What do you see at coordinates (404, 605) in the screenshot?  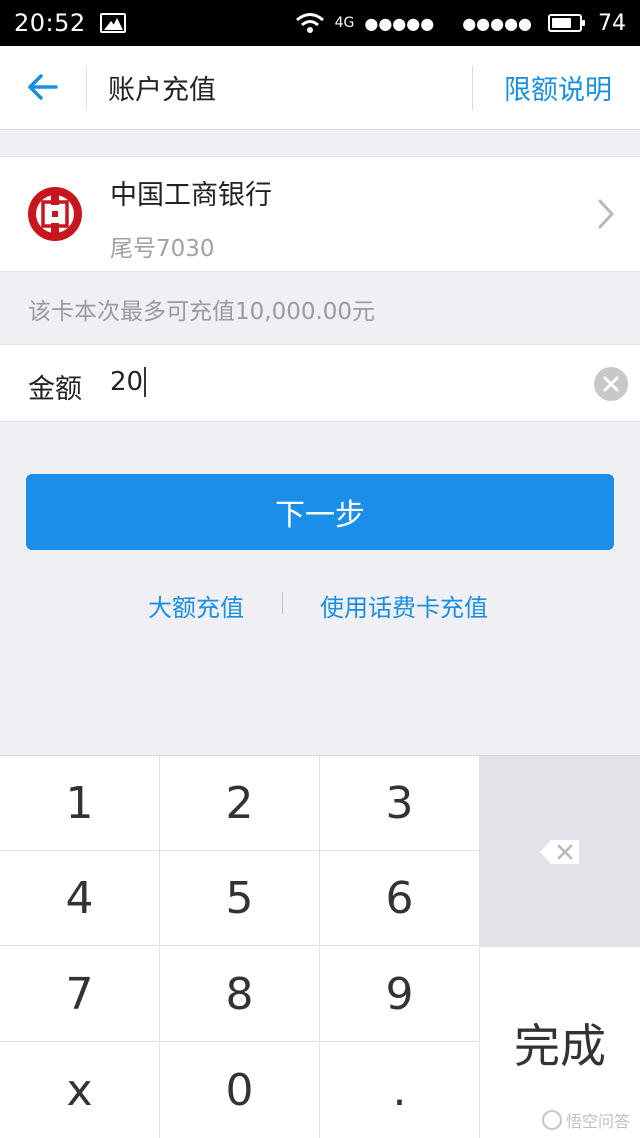 I see `phone-card-recharge-link: 使用话费卡充值` at bounding box center [404, 605].